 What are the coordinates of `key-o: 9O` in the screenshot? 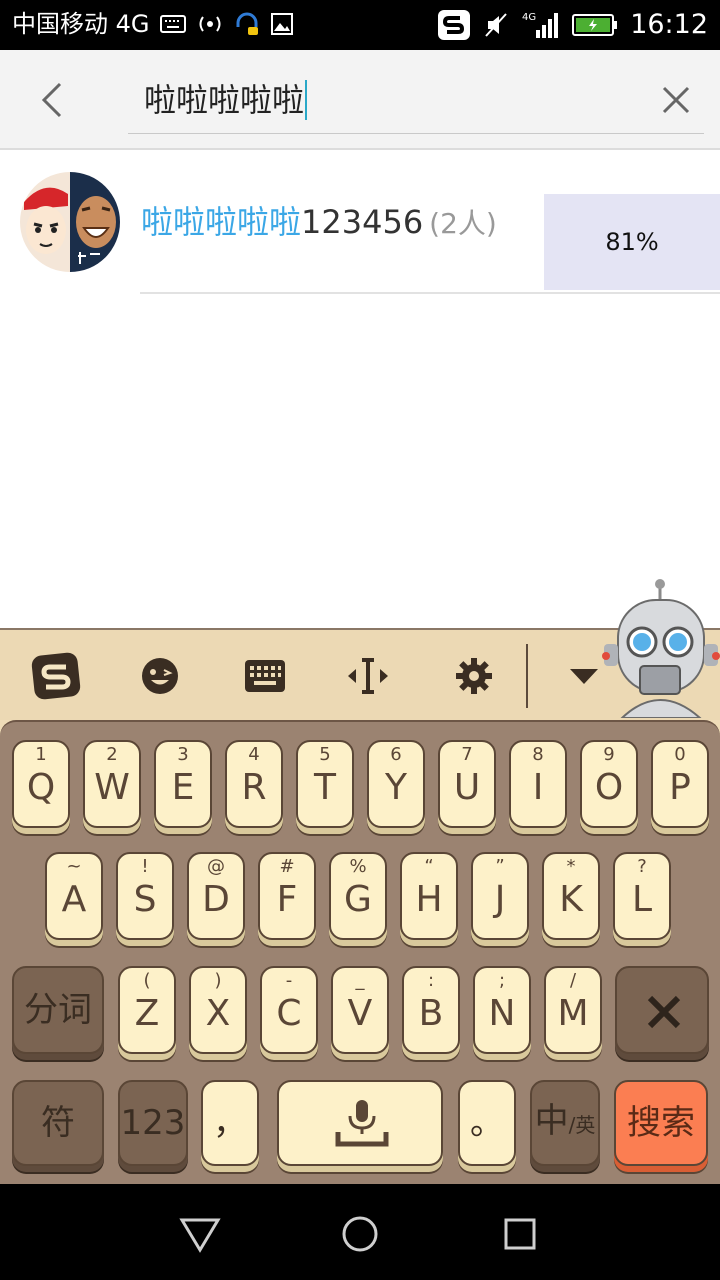 It's located at (609, 784).